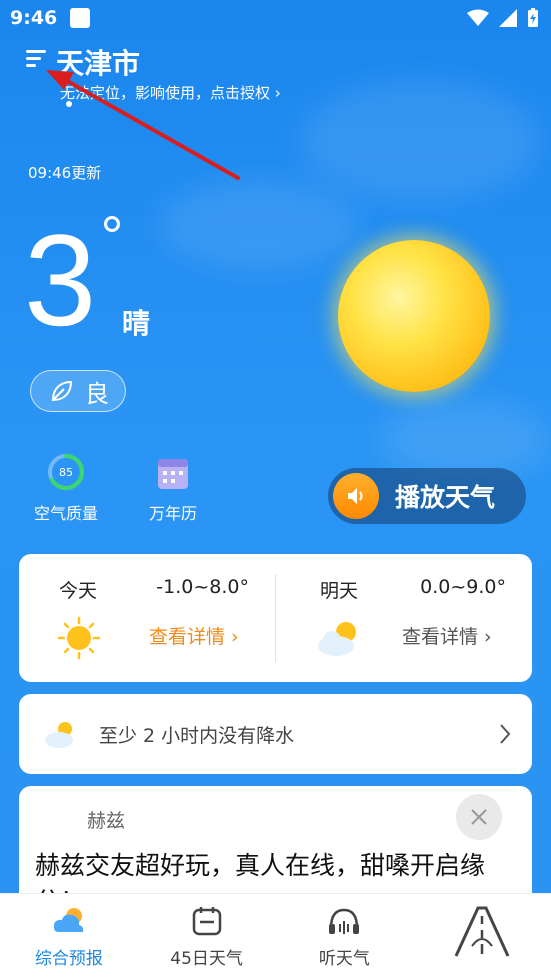  What do you see at coordinates (508, 18) in the screenshot?
I see `signal-icon` at bounding box center [508, 18].